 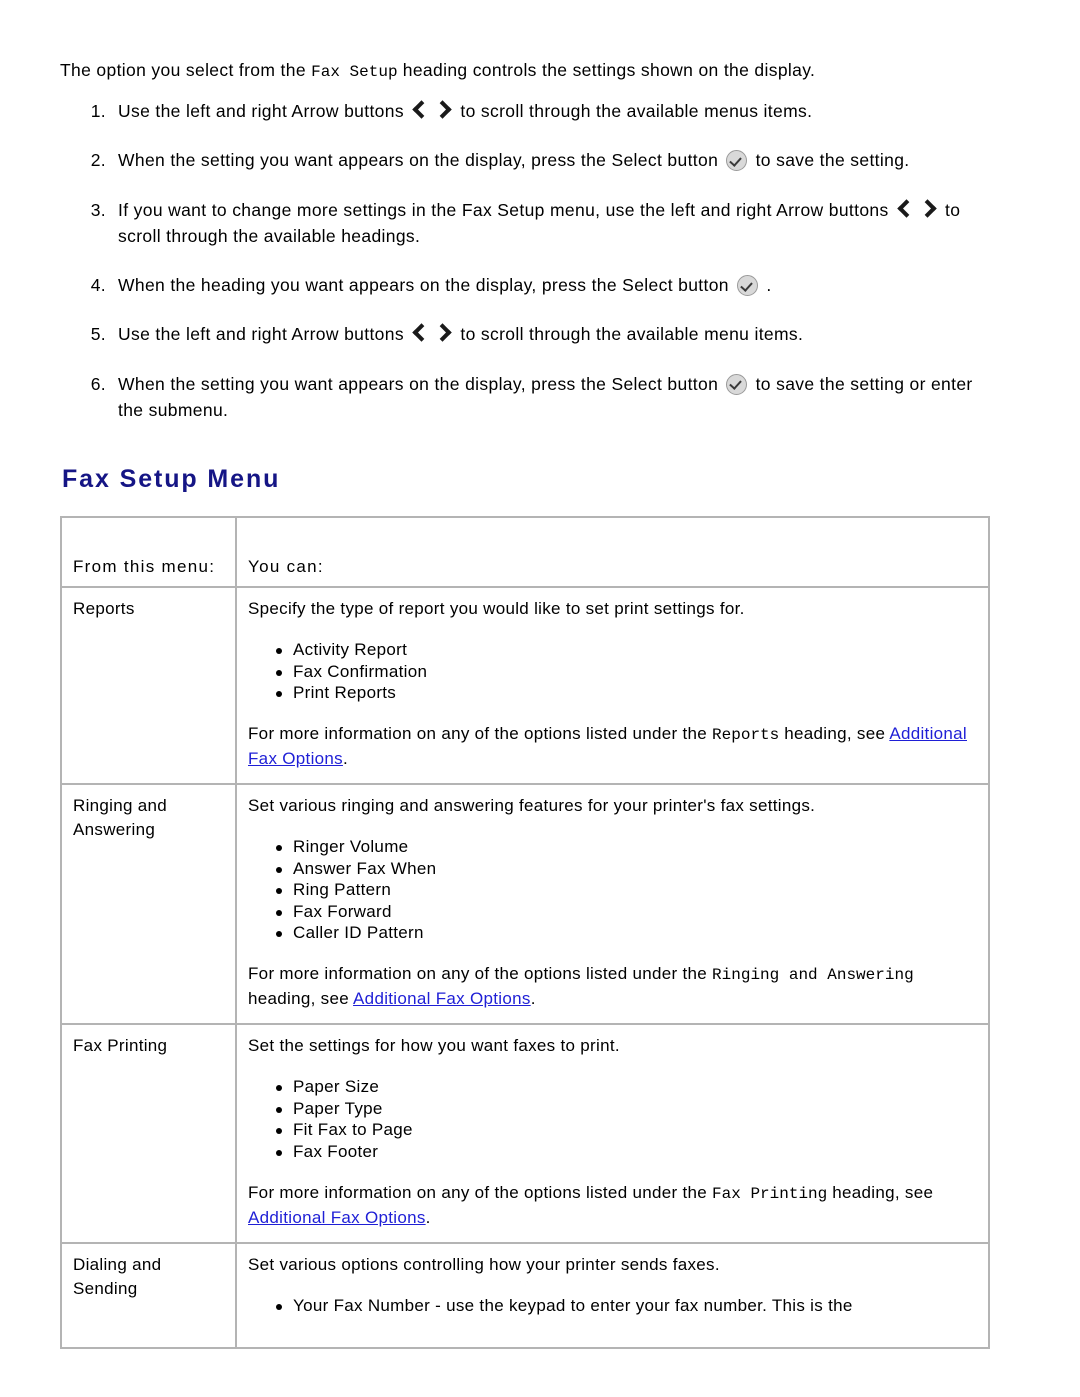 I want to click on step-number: 4., so click(x=98, y=285).